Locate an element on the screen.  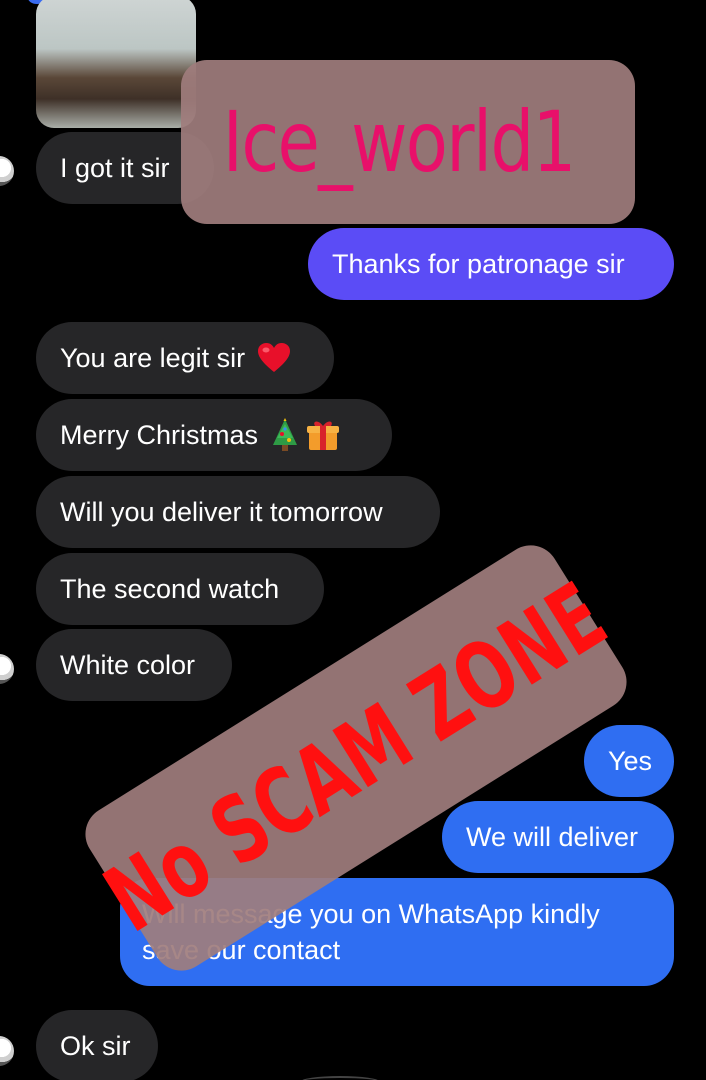
message-bubble-incoming: Ok sir is located at coordinates (97, 1045).